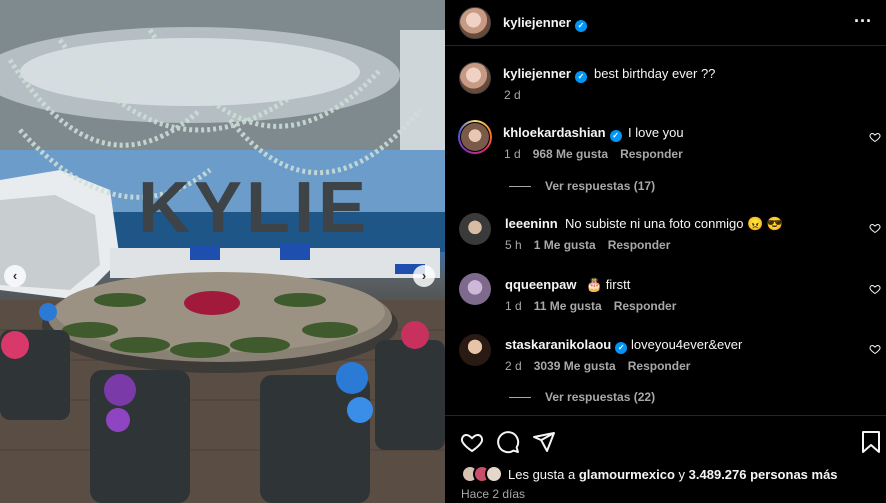 Image resolution: width=886 pixels, height=503 pixels. I want to click on comment-likes: 3039 Me gusta, so click(575, 366).